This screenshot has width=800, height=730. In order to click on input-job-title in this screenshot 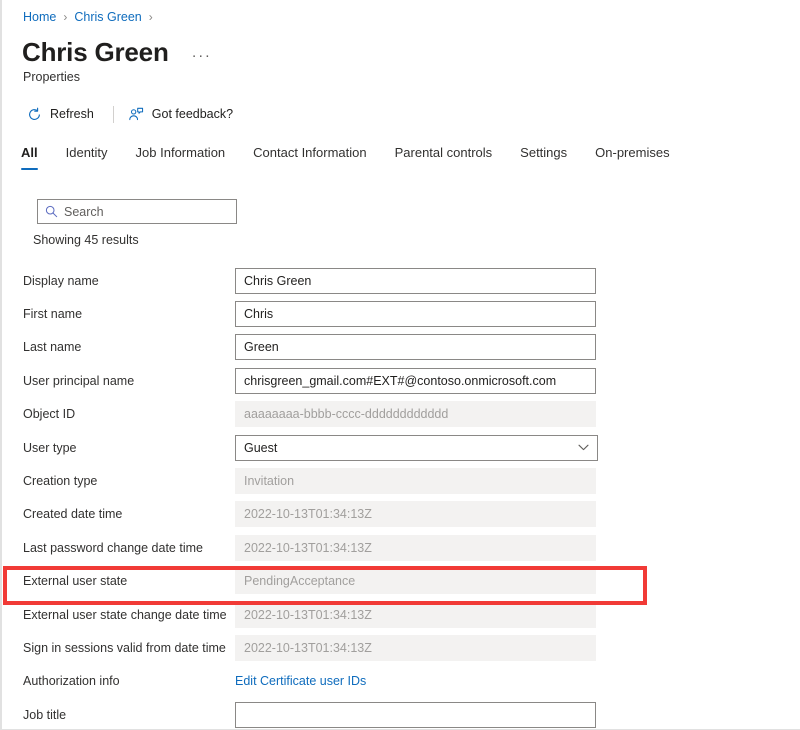, I will do `click(415, 714)`.